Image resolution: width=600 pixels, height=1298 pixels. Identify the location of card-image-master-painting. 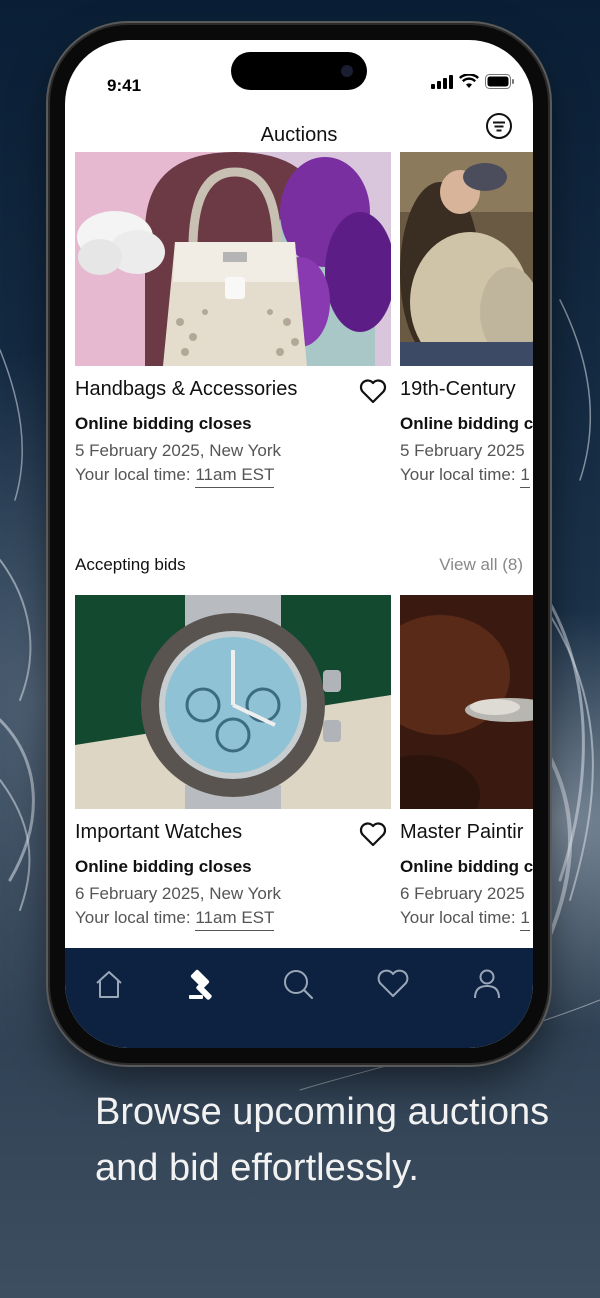
(466, 702).